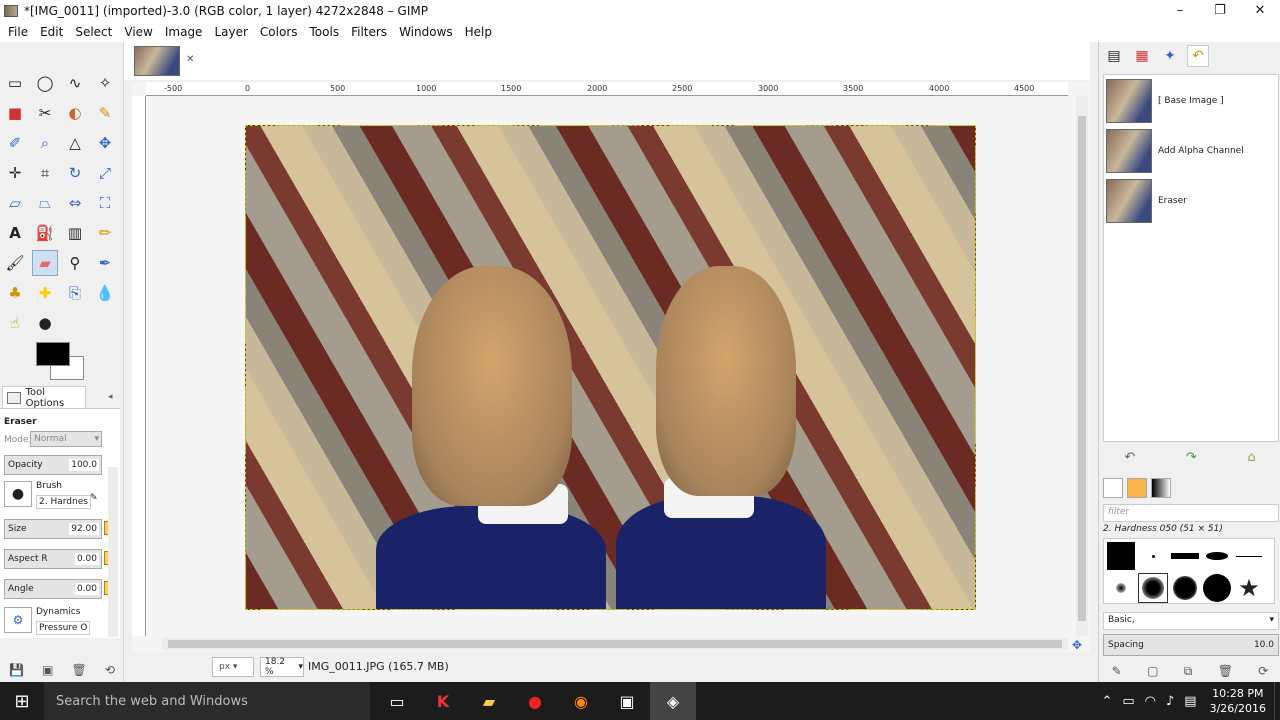 Image resolution: width=1280 pixels, height=720 pixels. Describe the element at coordinates (45, 83) in the screenshot. I see `ellipse-select-icon: ◯` at that location.